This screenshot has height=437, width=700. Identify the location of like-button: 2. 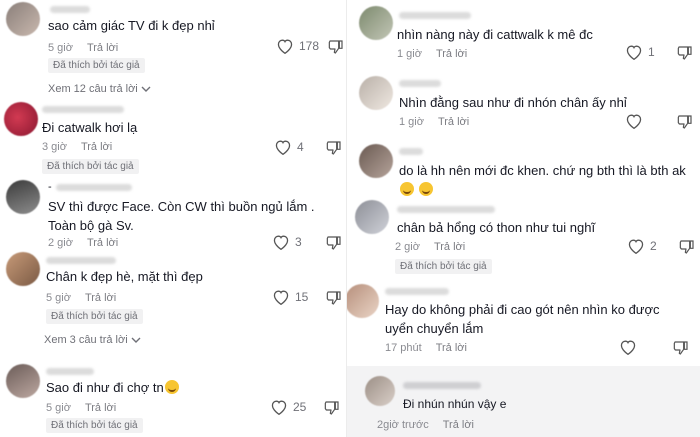
(642, 246).